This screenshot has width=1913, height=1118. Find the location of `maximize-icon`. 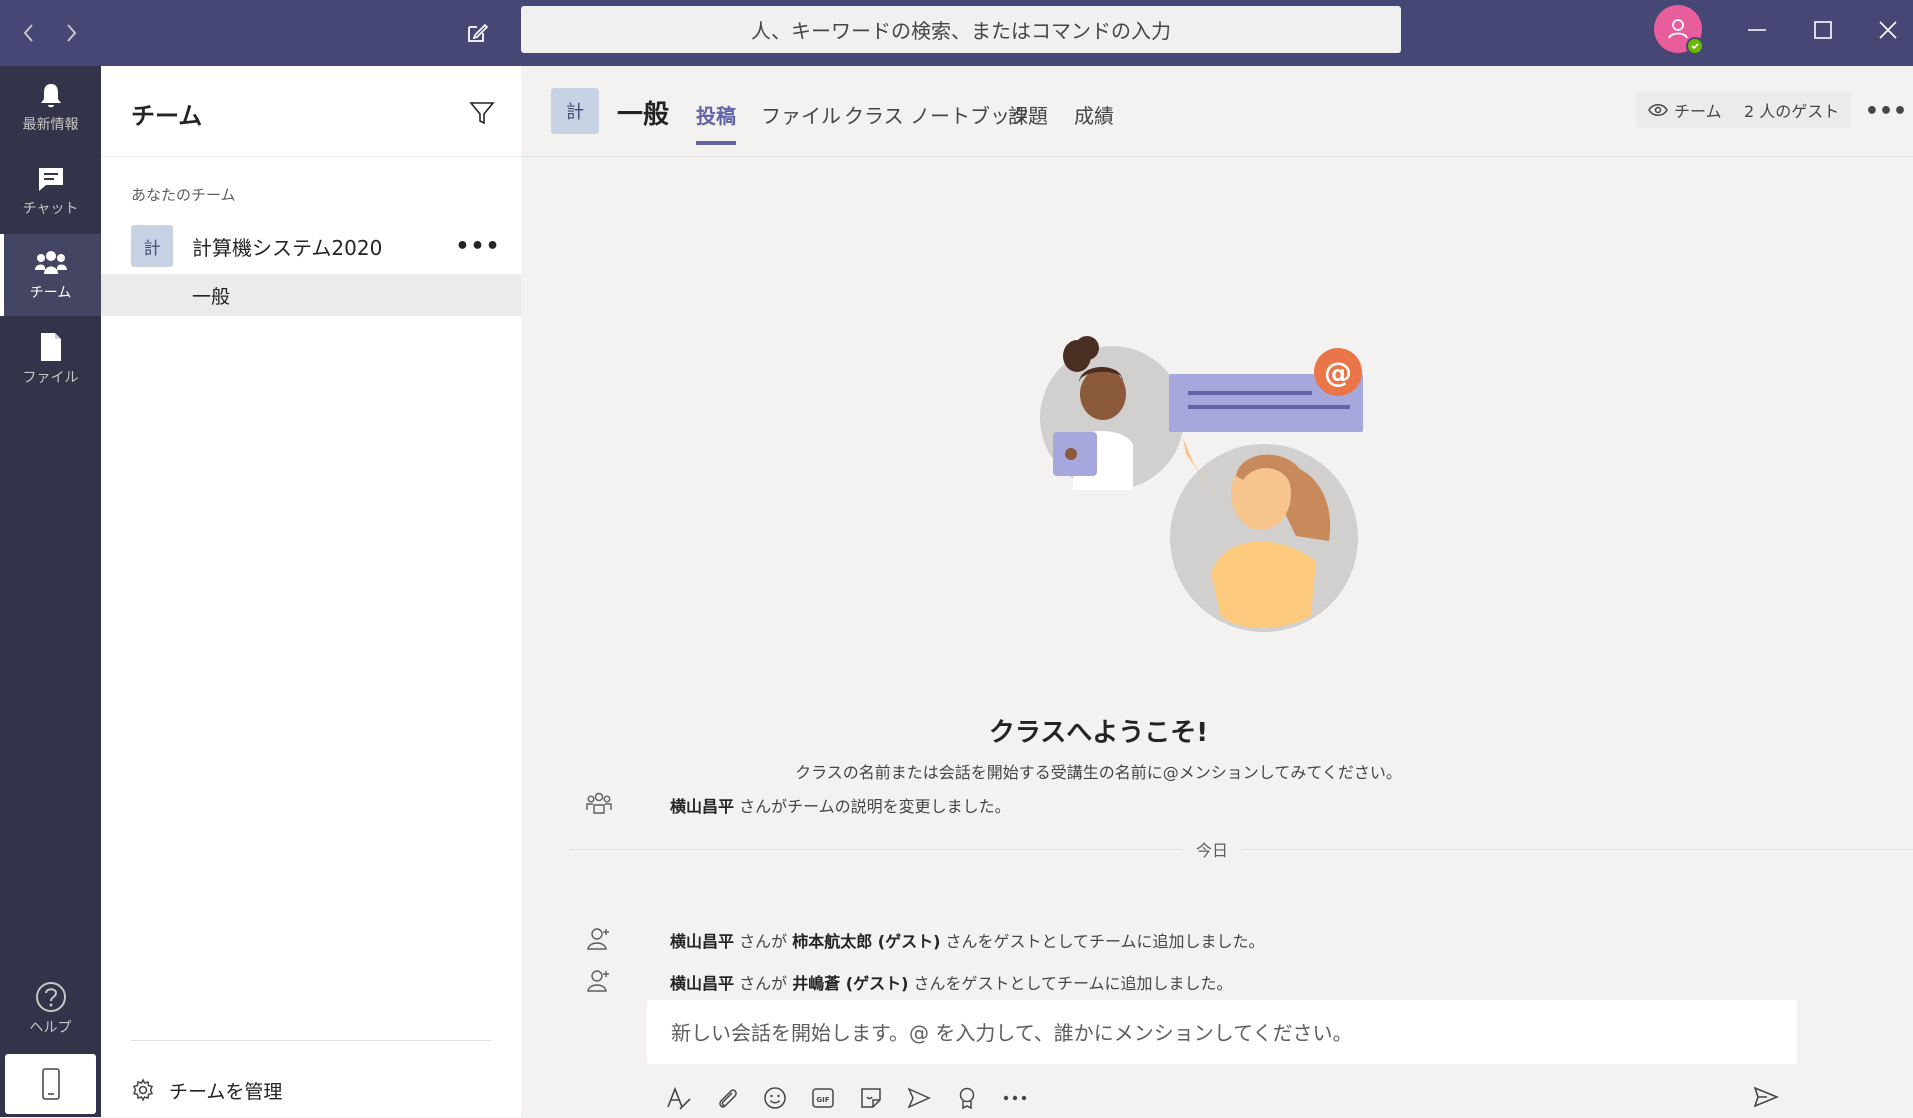

maximize-icon is located at coordinates (1823, 30).